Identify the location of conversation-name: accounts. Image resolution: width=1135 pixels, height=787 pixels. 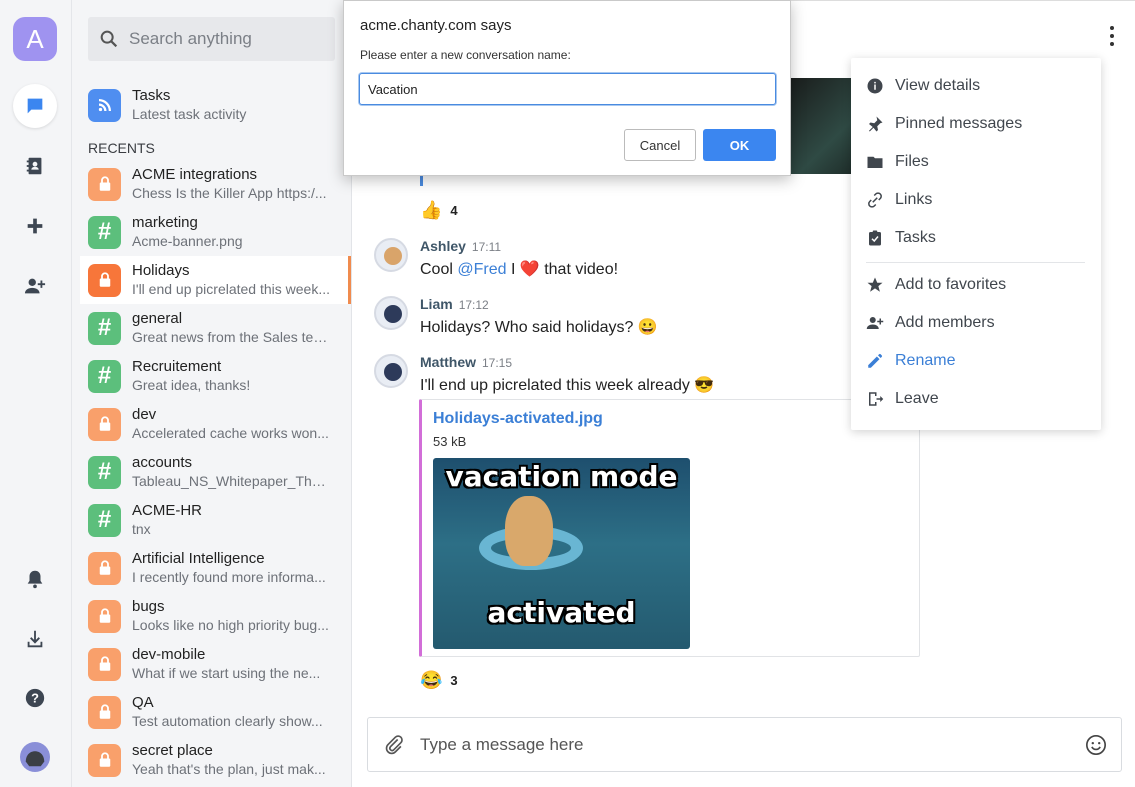
(162, 462).